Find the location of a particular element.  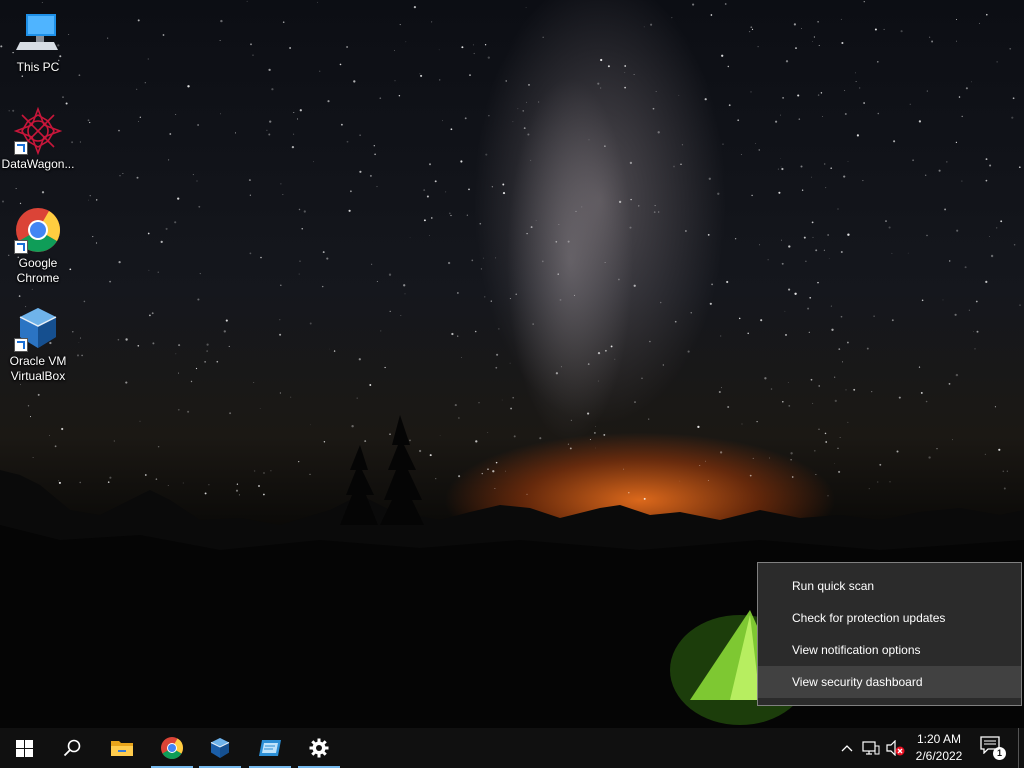

windows-logo-icon is located at coordinates (24, 748).